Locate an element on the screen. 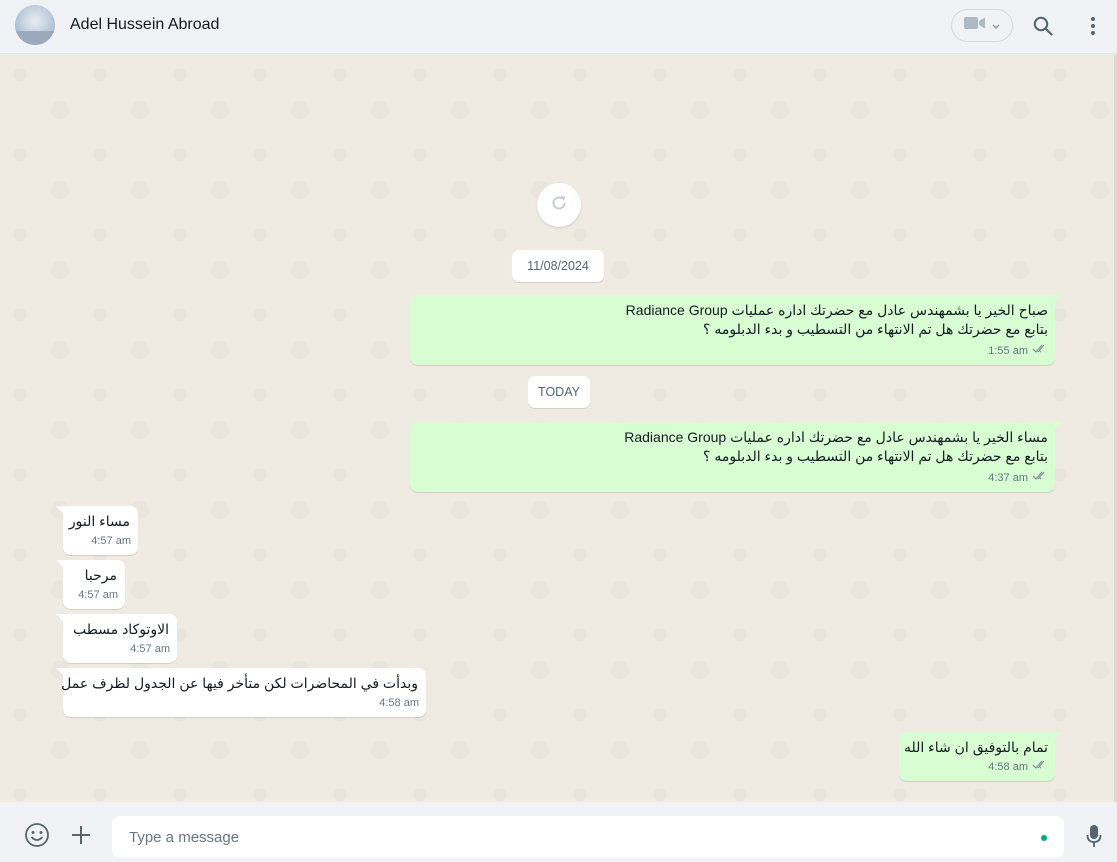  message-incoming: مرحبا 4:57 am is located at coordinates (90, 584).